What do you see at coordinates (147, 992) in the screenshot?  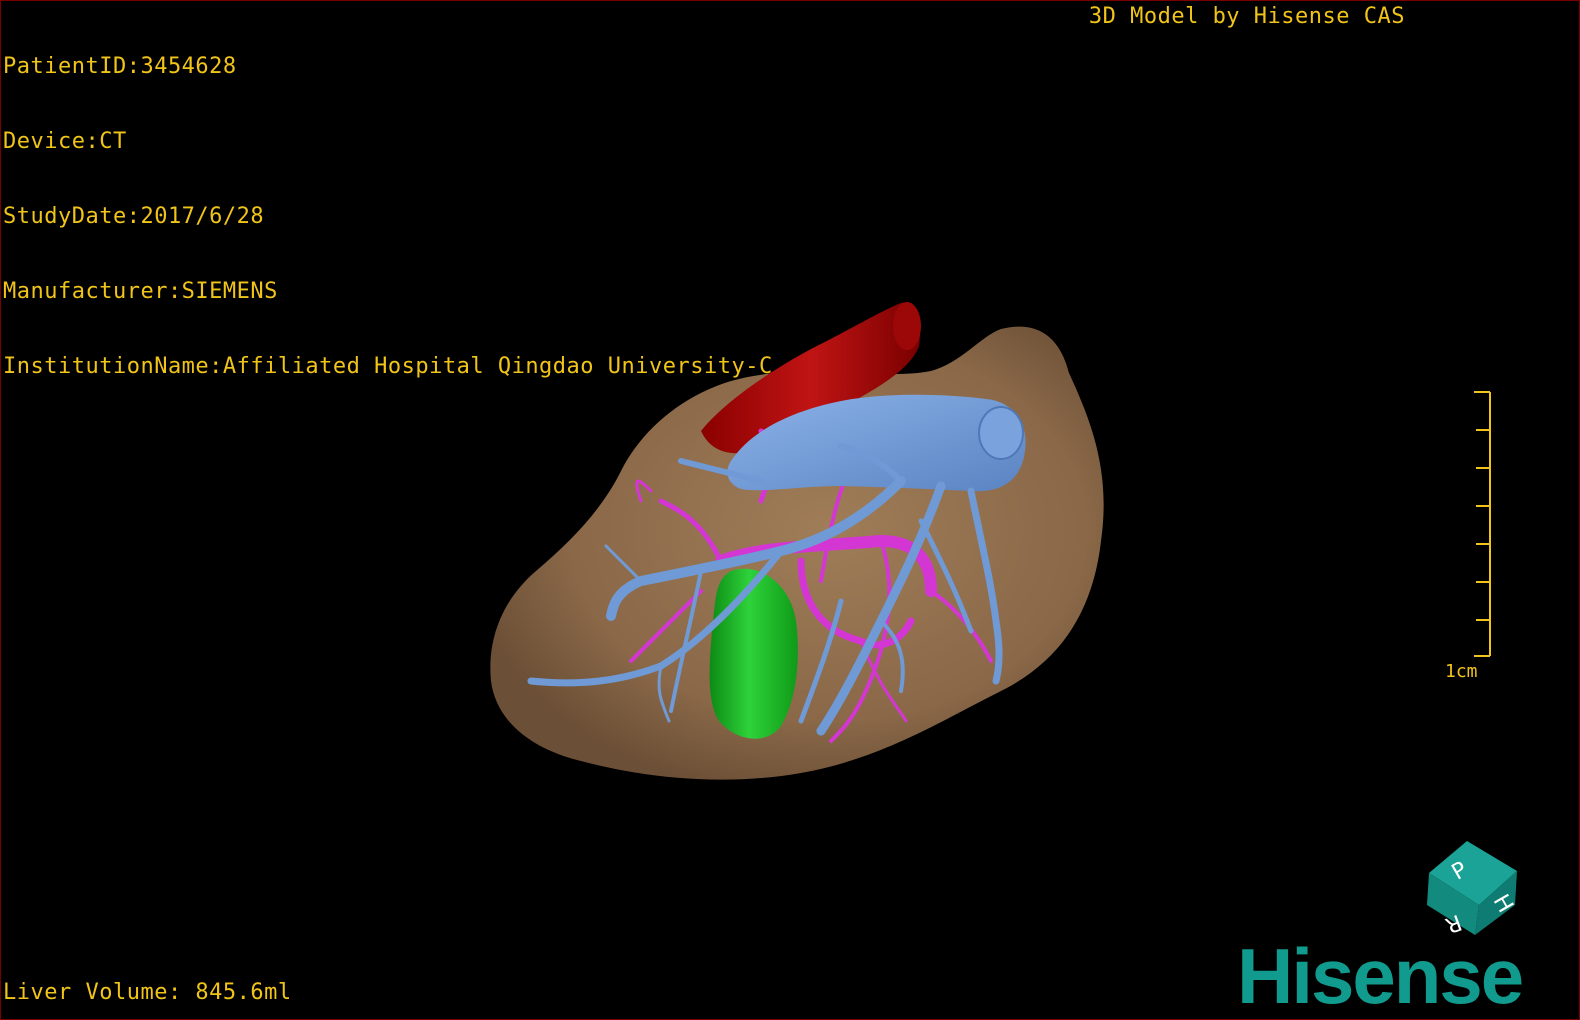 I see `liver-volume-text: Liver Volume: 845.6ml` at bounding box center [147, 992].